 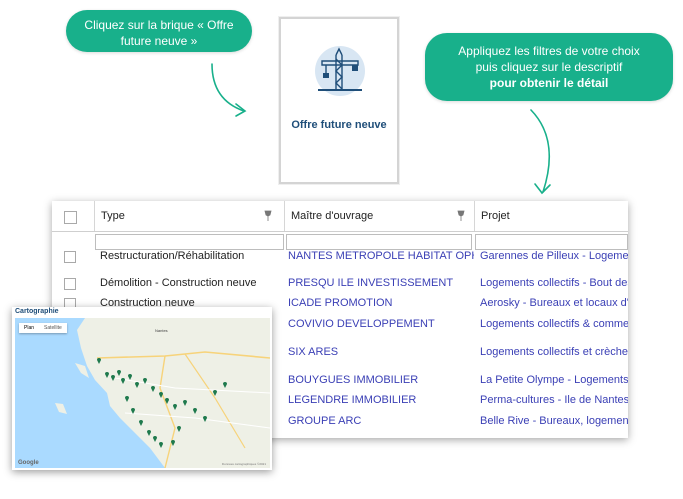 What do you see at coordinates (381, 400) in the screenshot?
I see `cell-maitre-ouvrage: LEGENDRE IMMOBILIER` at bounding box center [381, 400].